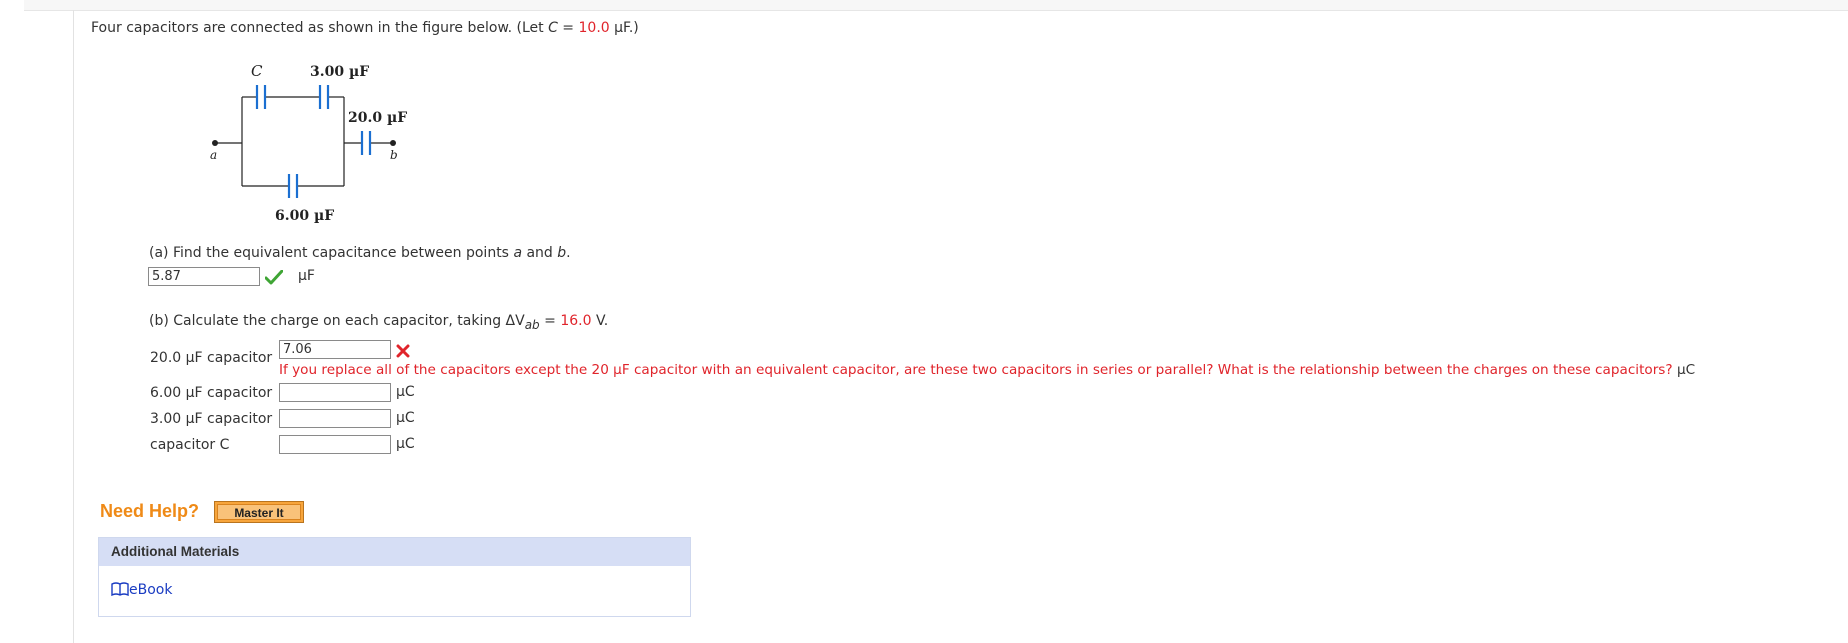 The height and width of the screenshot is (643, 1848). Describe the element at coordinates (151, 590) in the screenshot. I see `ebook-label: eBook` at that location.